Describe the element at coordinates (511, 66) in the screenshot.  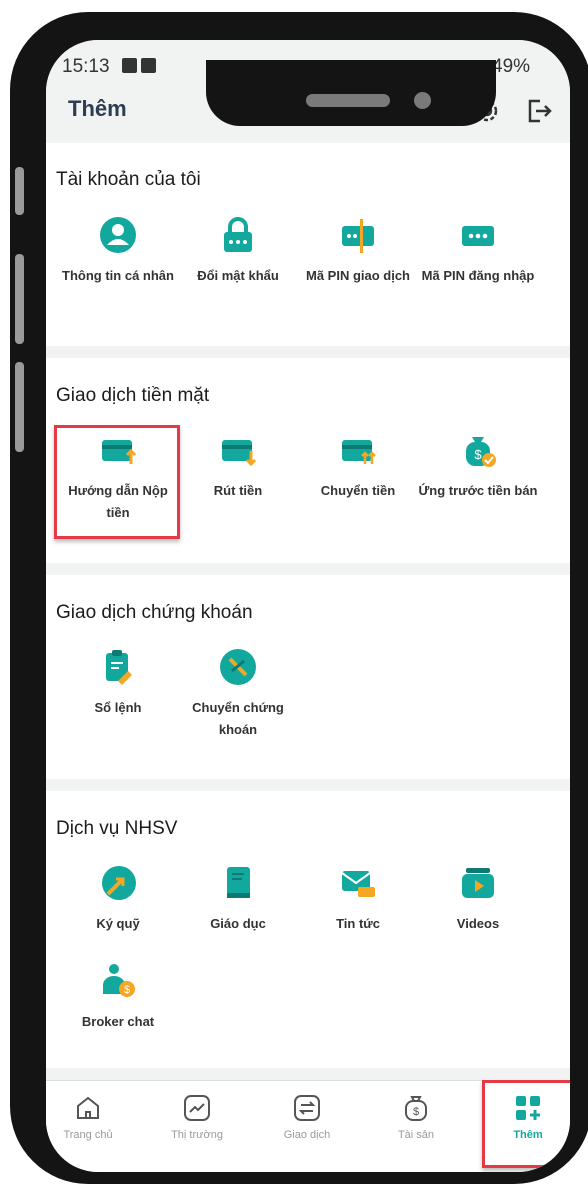
I see `battery-level: 49%` at that location.